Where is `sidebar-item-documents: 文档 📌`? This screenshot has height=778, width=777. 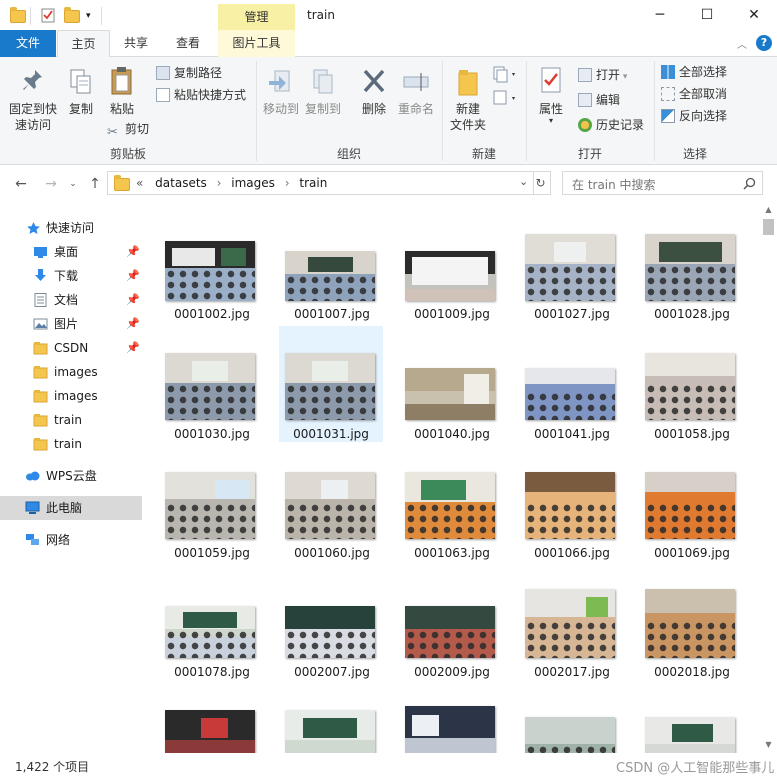 sidebar-item-documents: 文档 📌 is located at coordinates (71, 300).